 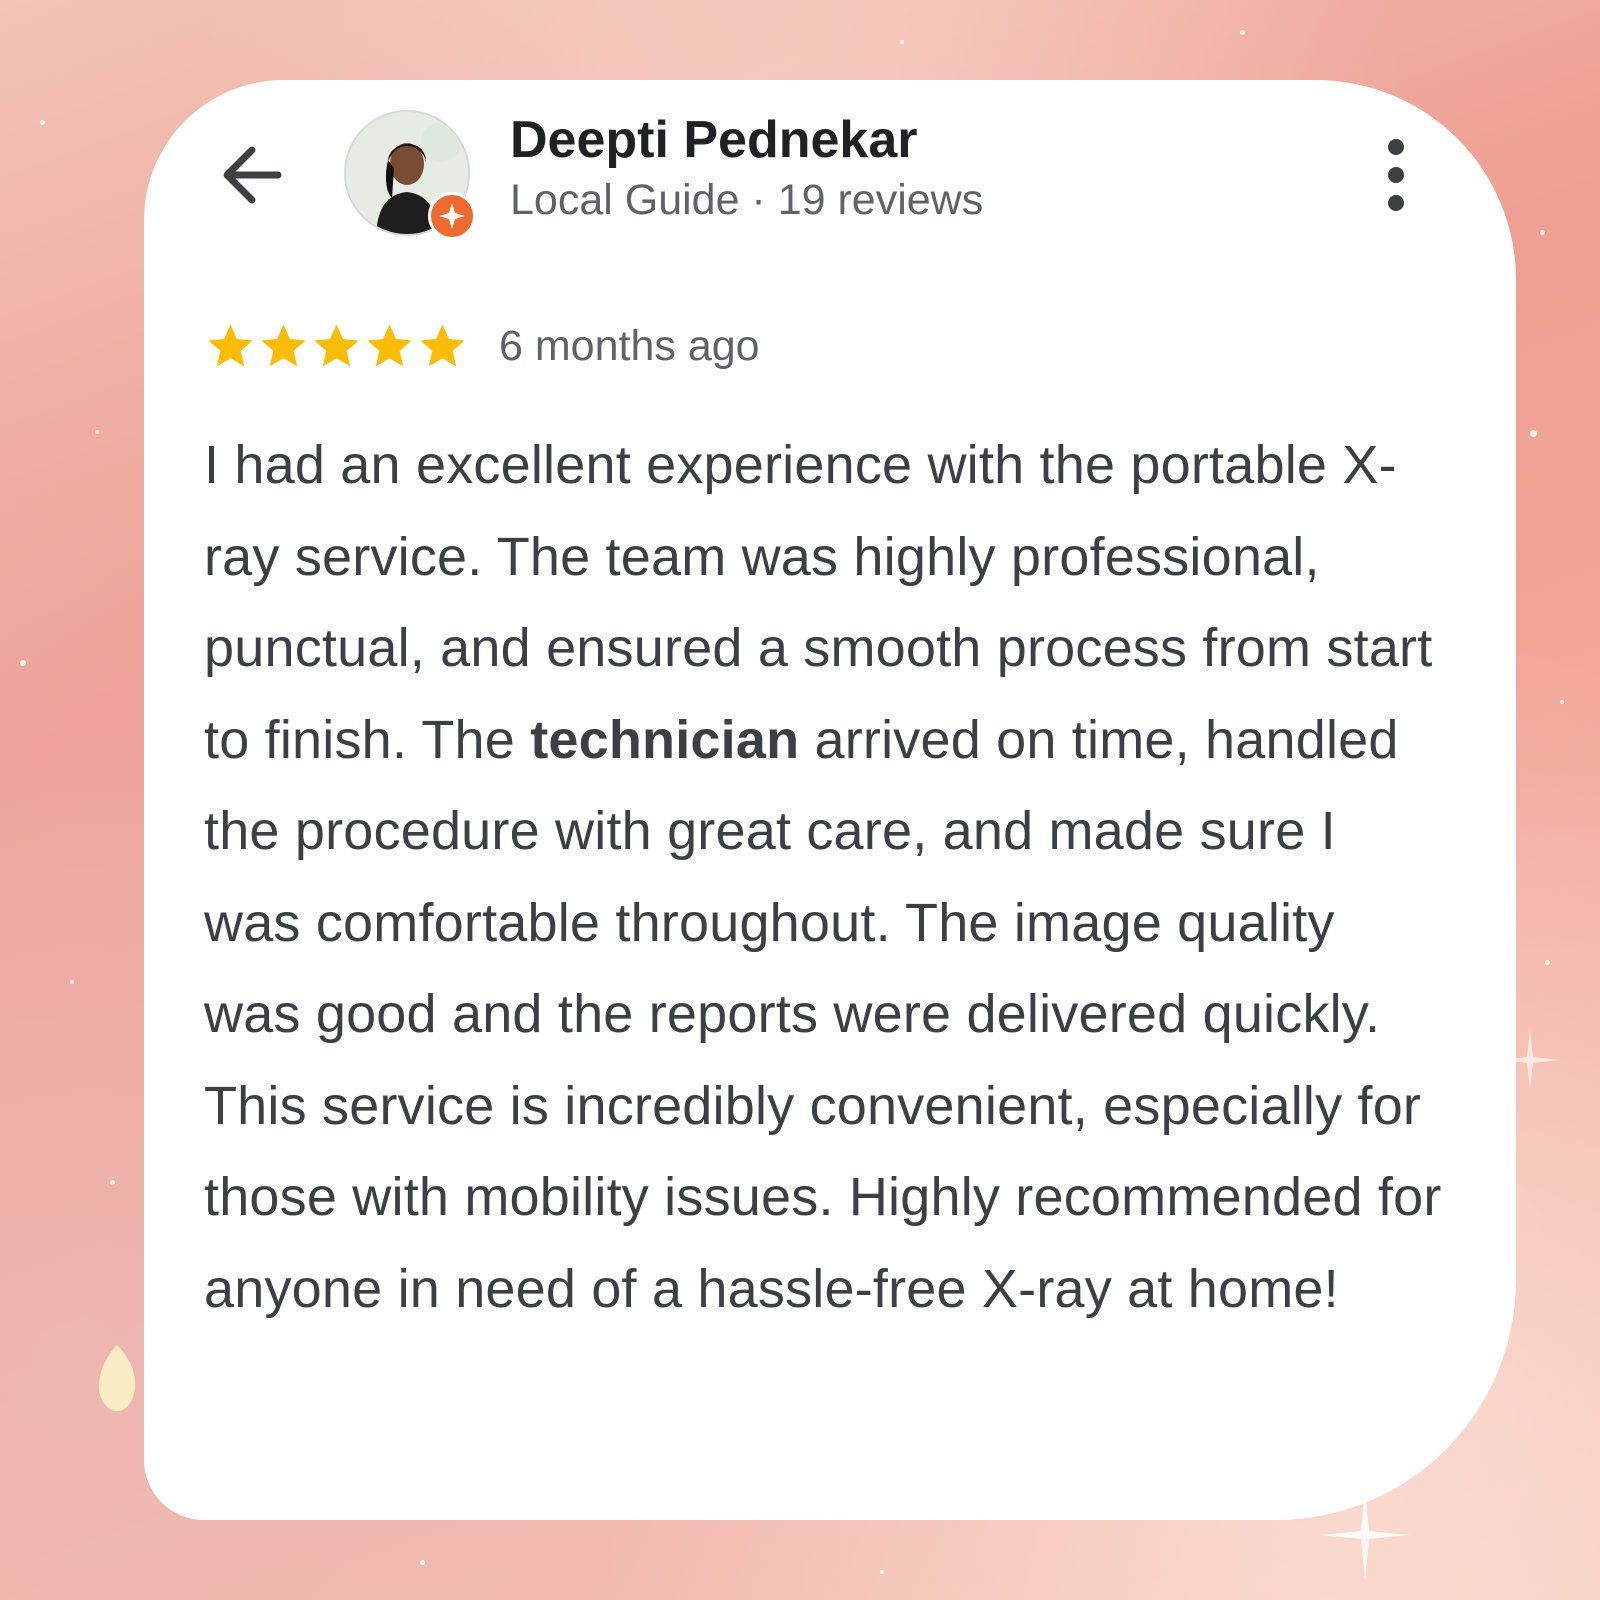 What do you see at coordinates (665, 739) in the screenshot?
I see `review-text-bold: technician` at bounding box center [665, 739].